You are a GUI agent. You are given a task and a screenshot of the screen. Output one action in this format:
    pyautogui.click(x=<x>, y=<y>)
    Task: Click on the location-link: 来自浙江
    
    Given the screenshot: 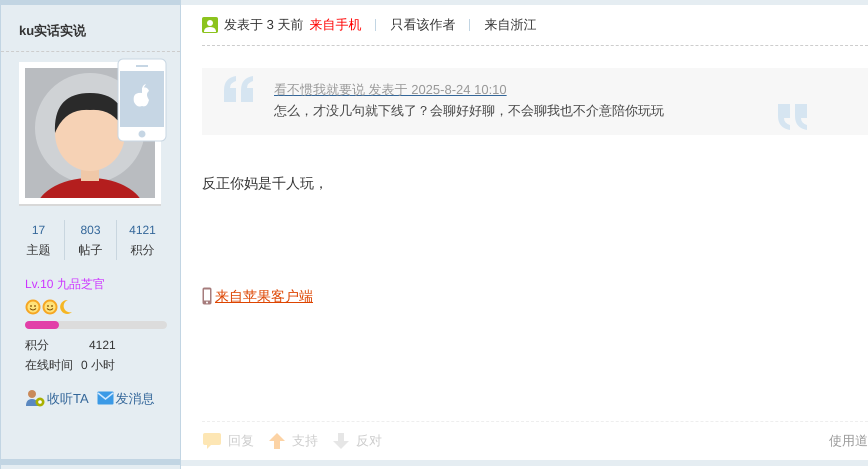 What is the action you would take?
    pyautogui.click(x=510, y=25)
    